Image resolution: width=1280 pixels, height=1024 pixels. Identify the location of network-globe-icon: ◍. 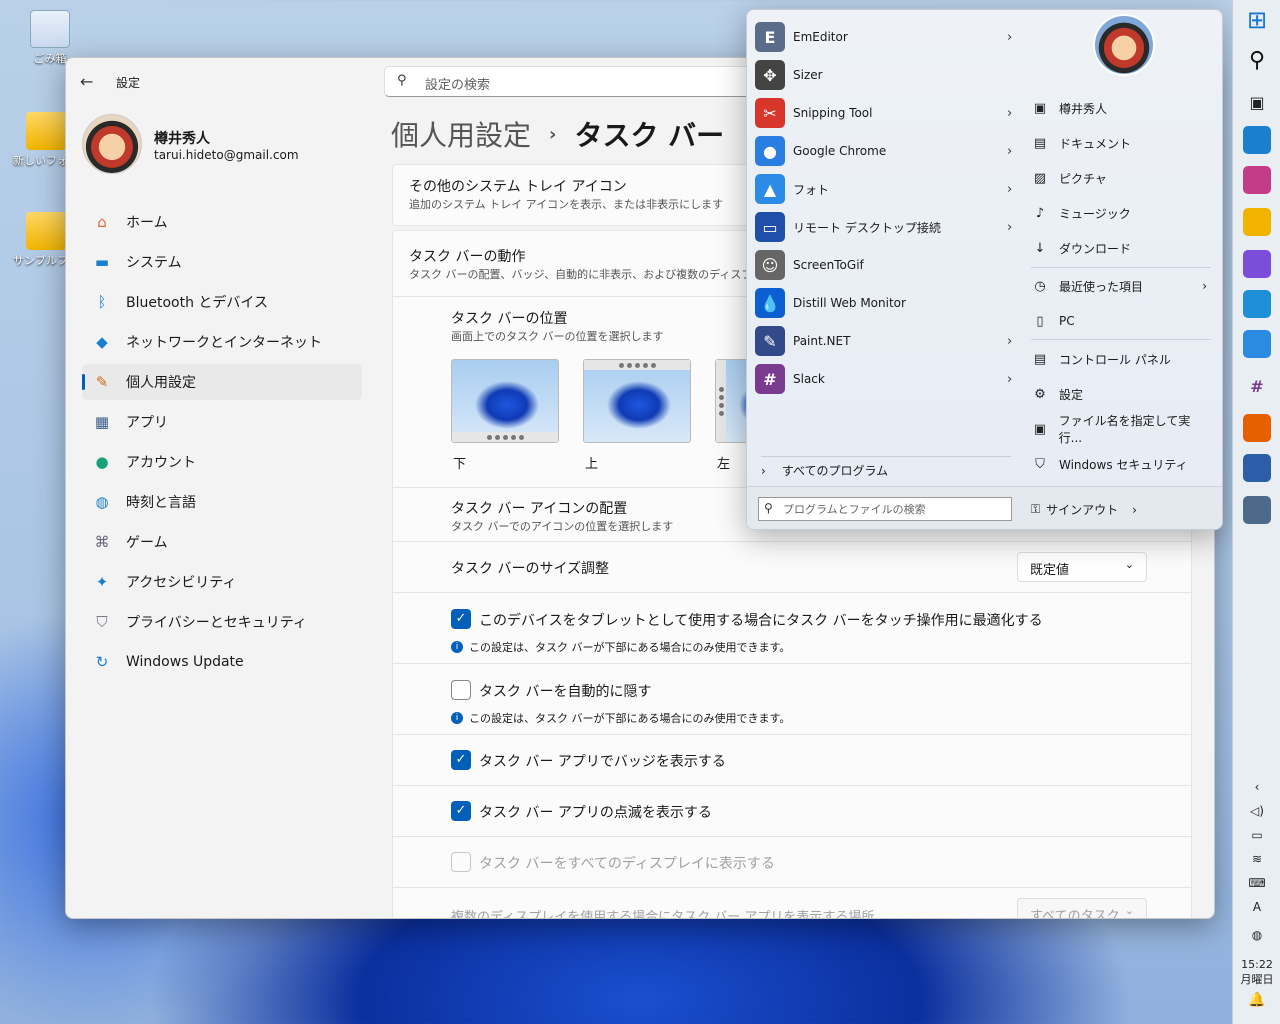
(1256, 935).